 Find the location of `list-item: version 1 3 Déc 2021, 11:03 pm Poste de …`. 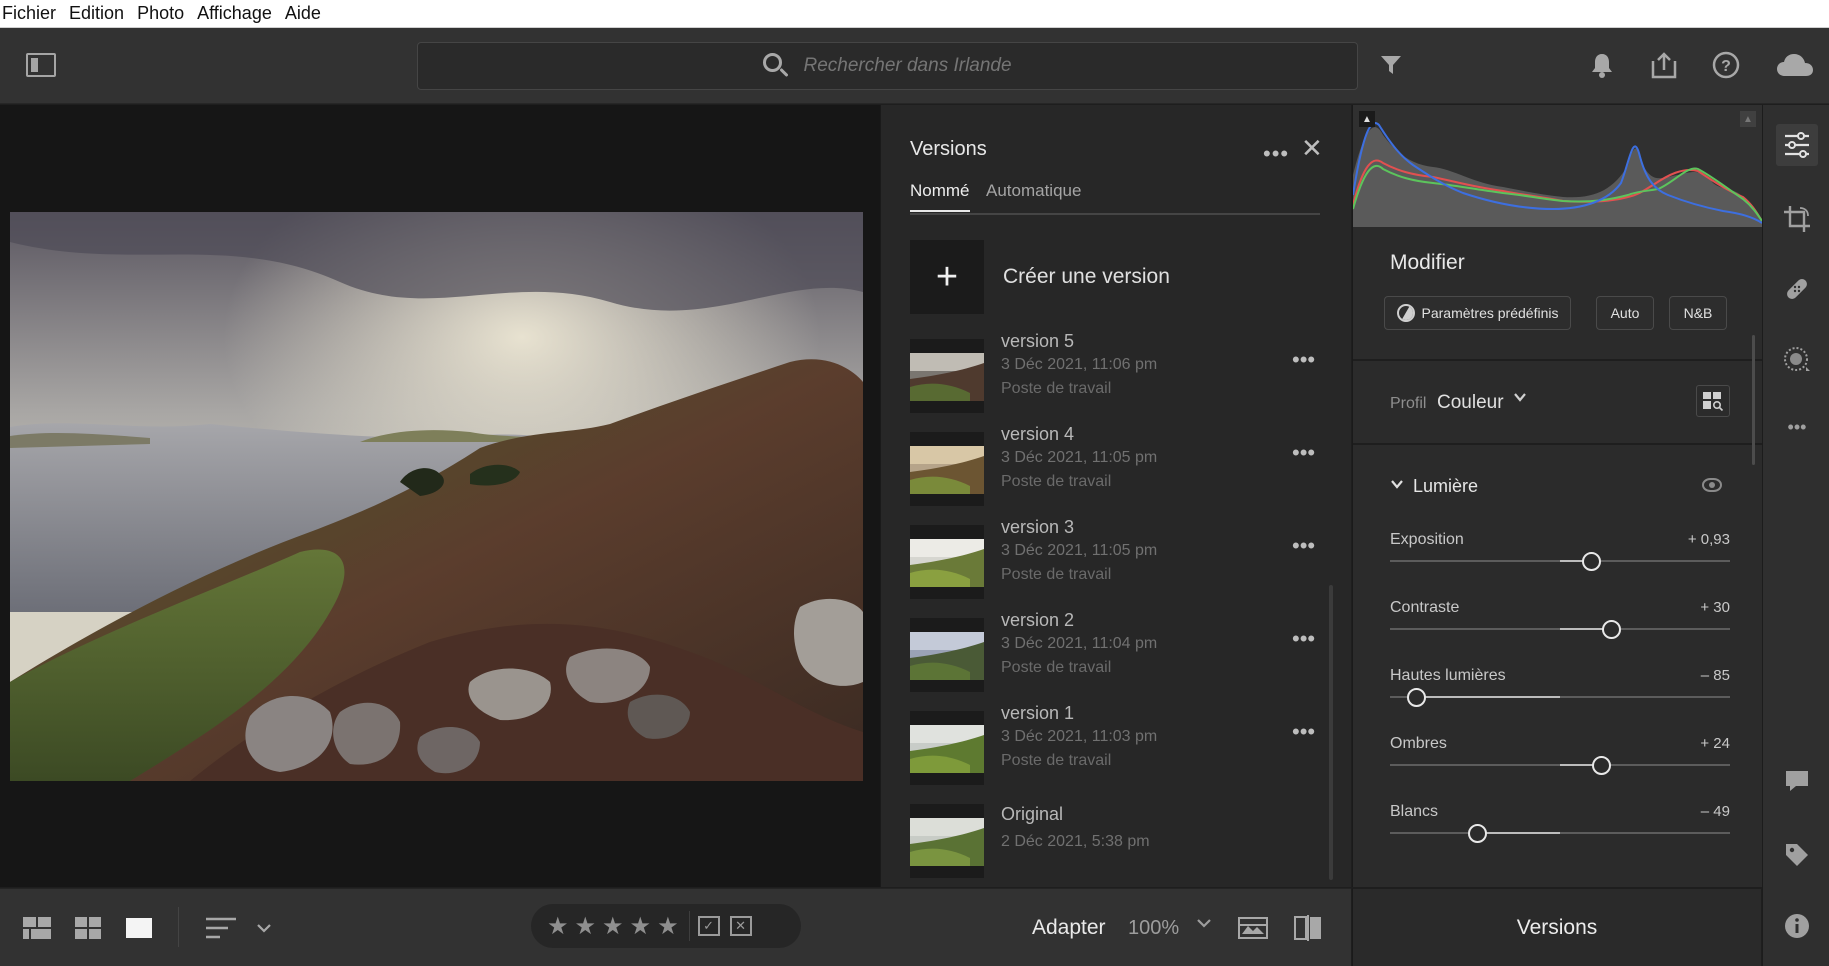

list-item: version 1 3 Déc 2021, 11:03 pm Poste de … is located at coordinates (1112, 747).